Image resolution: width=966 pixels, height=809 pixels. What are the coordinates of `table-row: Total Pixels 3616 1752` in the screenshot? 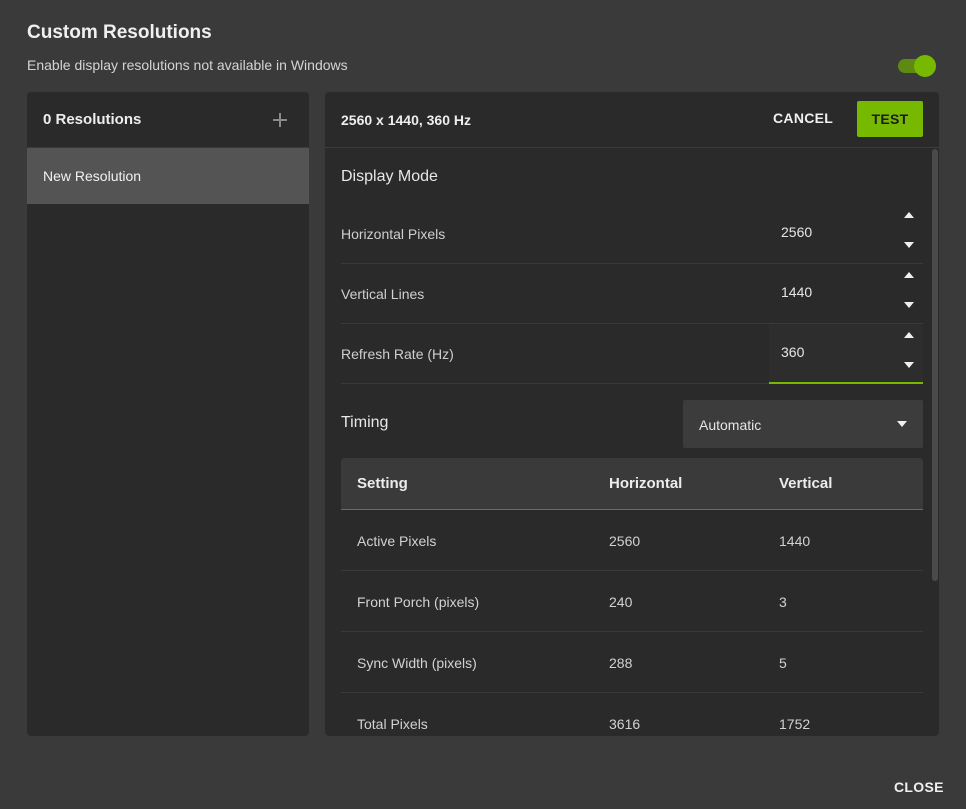 It's located at (632, 714).